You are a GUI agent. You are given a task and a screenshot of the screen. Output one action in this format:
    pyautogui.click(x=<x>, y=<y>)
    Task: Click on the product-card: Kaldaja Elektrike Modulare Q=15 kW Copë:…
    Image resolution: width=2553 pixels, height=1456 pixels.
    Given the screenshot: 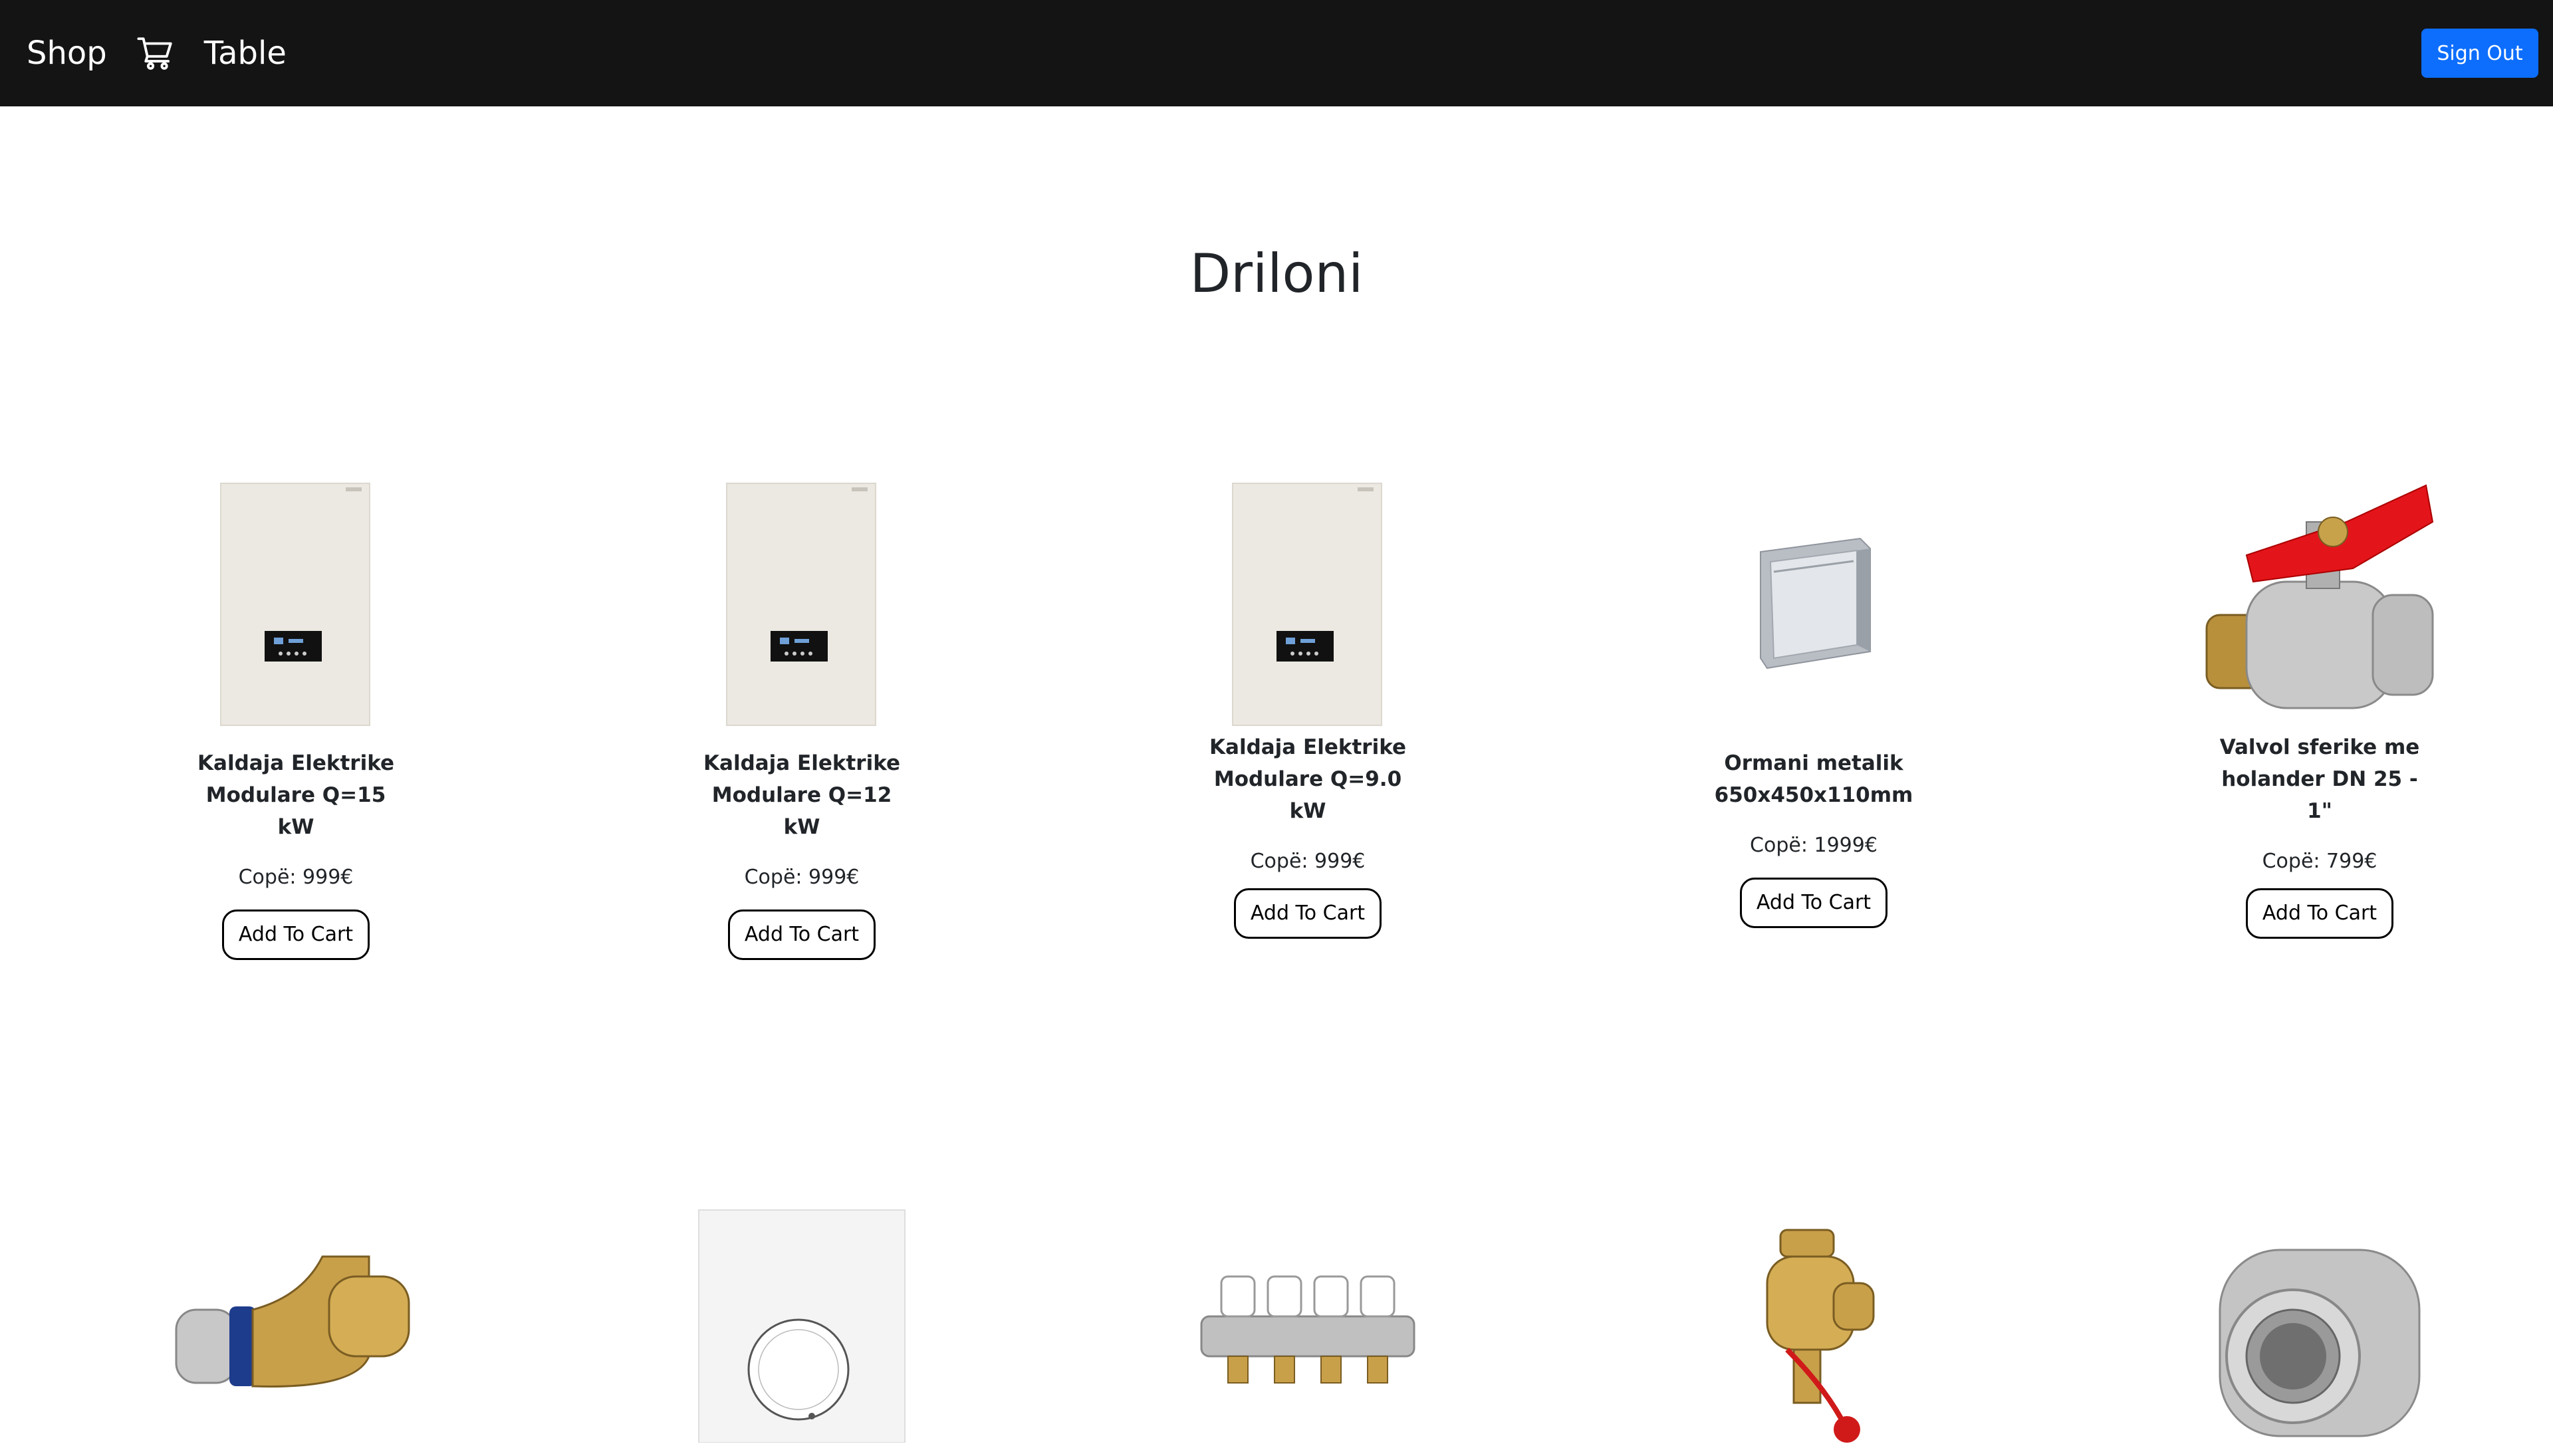 What is the action you would take?
    pyautogui.click(x=296, y=719)
    